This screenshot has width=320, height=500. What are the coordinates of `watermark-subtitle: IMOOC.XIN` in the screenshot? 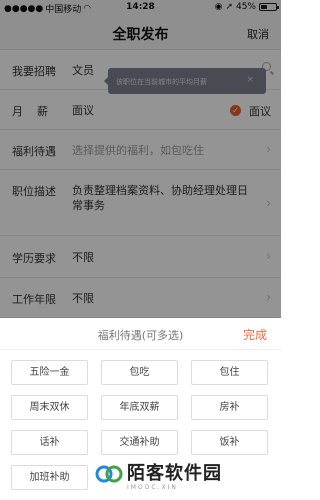 It's located at (152, 487).